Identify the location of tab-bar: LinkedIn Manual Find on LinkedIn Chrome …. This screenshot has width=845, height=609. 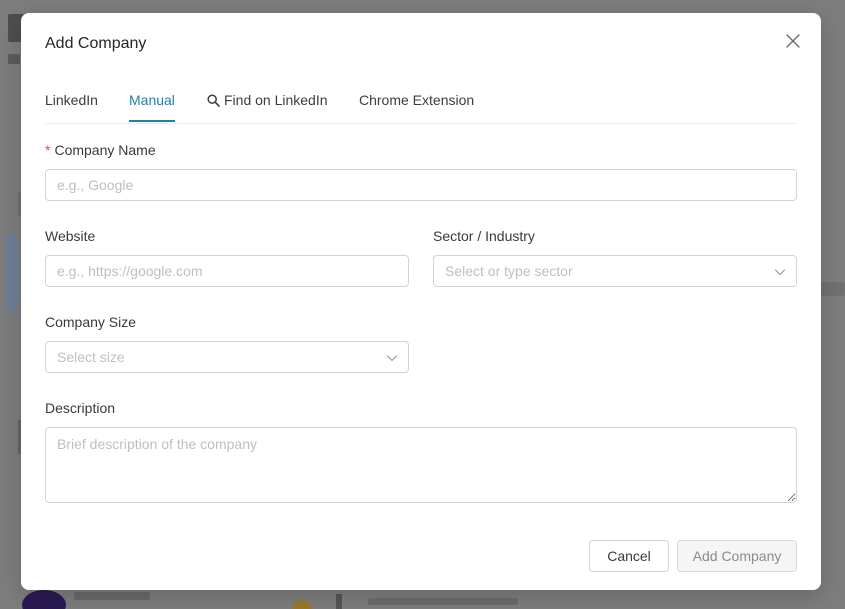
(421, 107).